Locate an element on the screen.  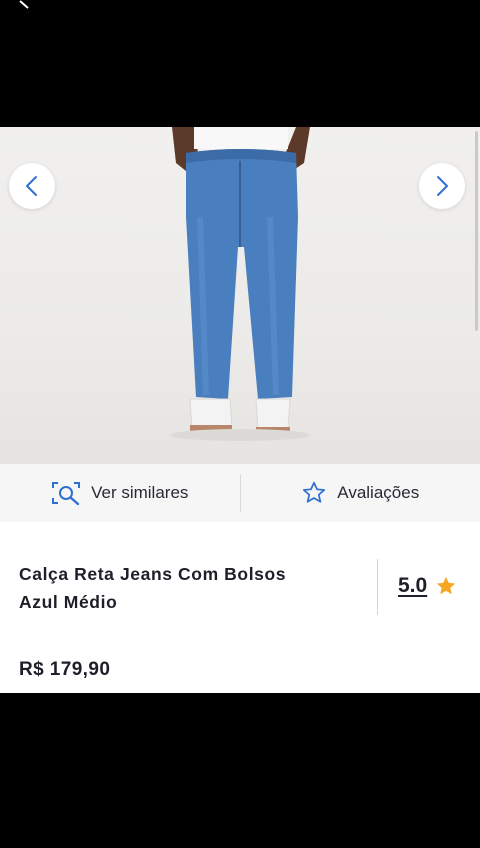
info-divider is located at coordinates (377, 587).